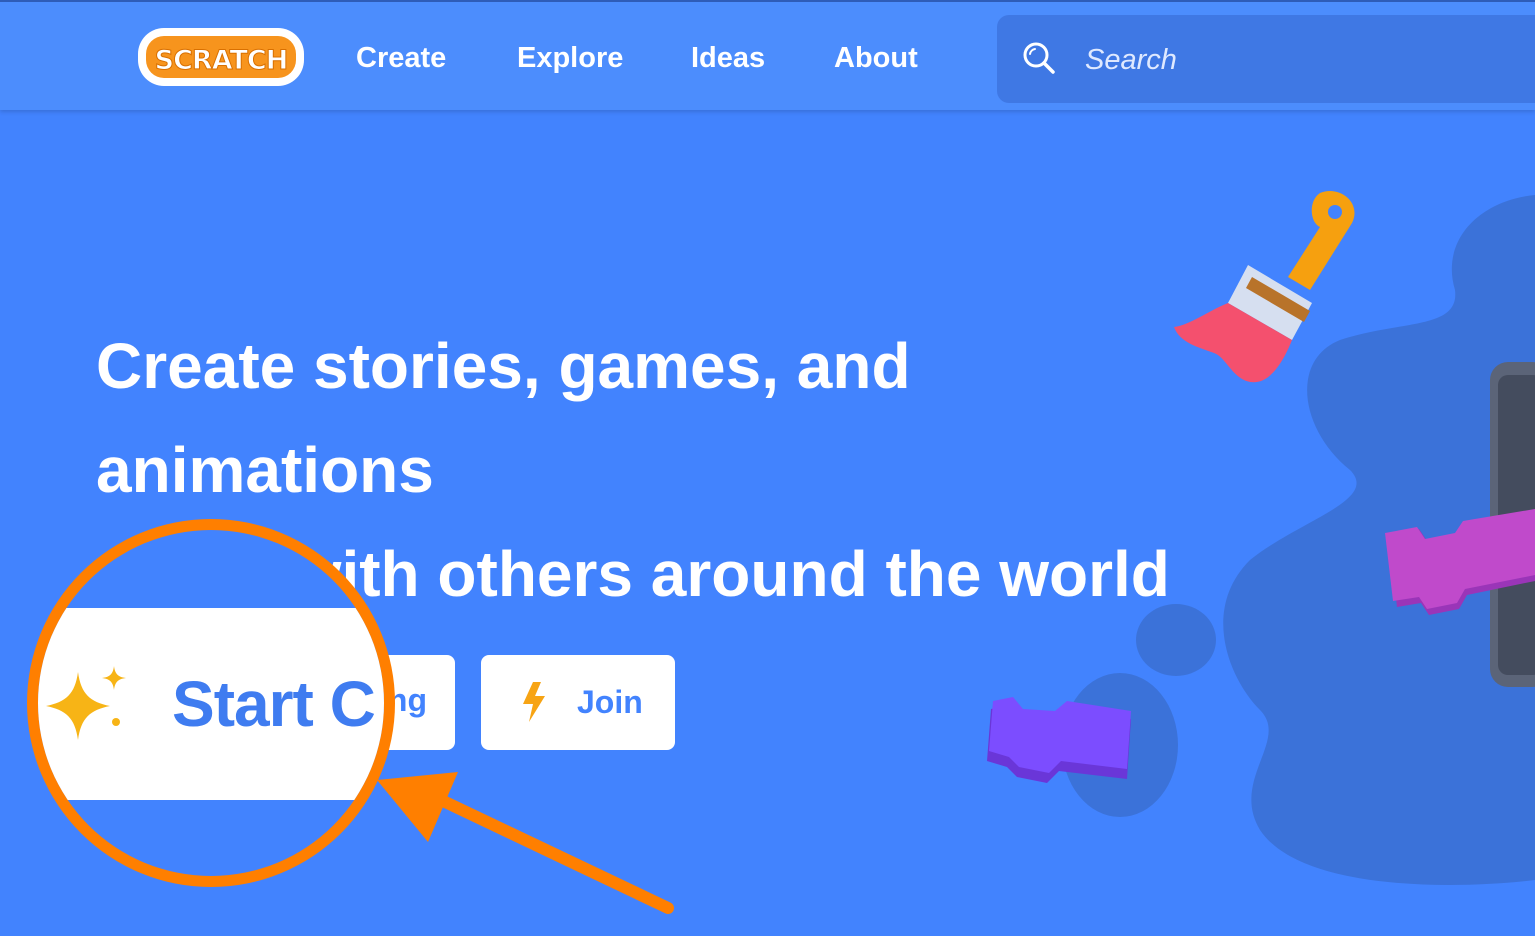  I want to click on nav-link-explore: Explore, so click(570, 58).